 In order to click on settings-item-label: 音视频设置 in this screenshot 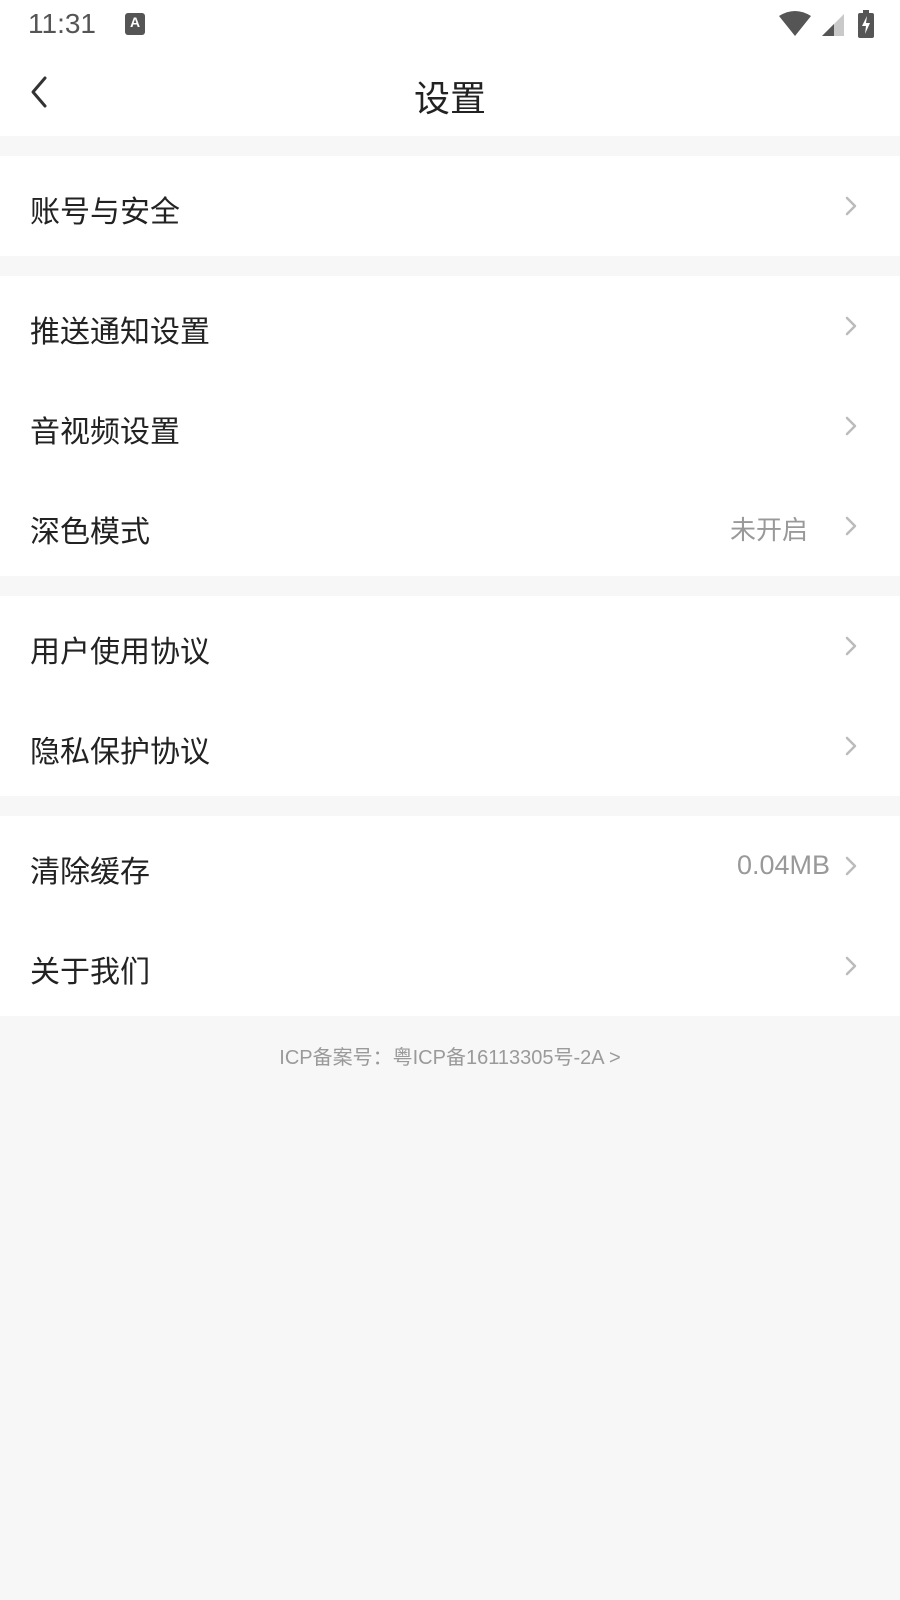, I will do `click(105, 432)`.